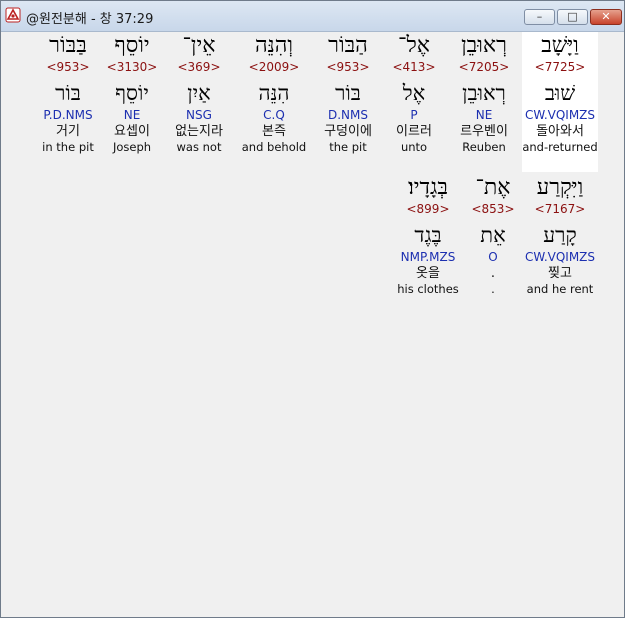 Image resolution: width=625 pixels, height=618 pixels. I want to click on strong-number: <413>, so click(414, 67).